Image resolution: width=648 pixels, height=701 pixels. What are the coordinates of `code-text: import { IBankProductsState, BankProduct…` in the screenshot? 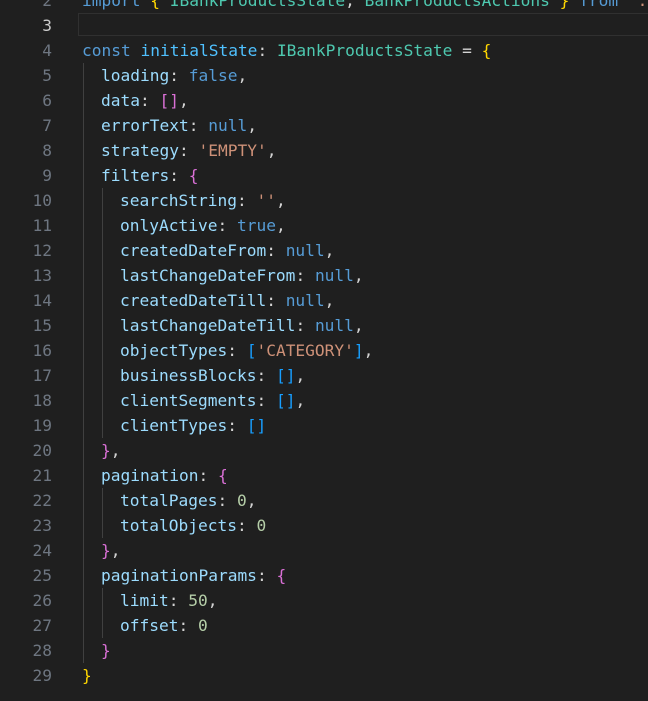 It's located at (365, 6).